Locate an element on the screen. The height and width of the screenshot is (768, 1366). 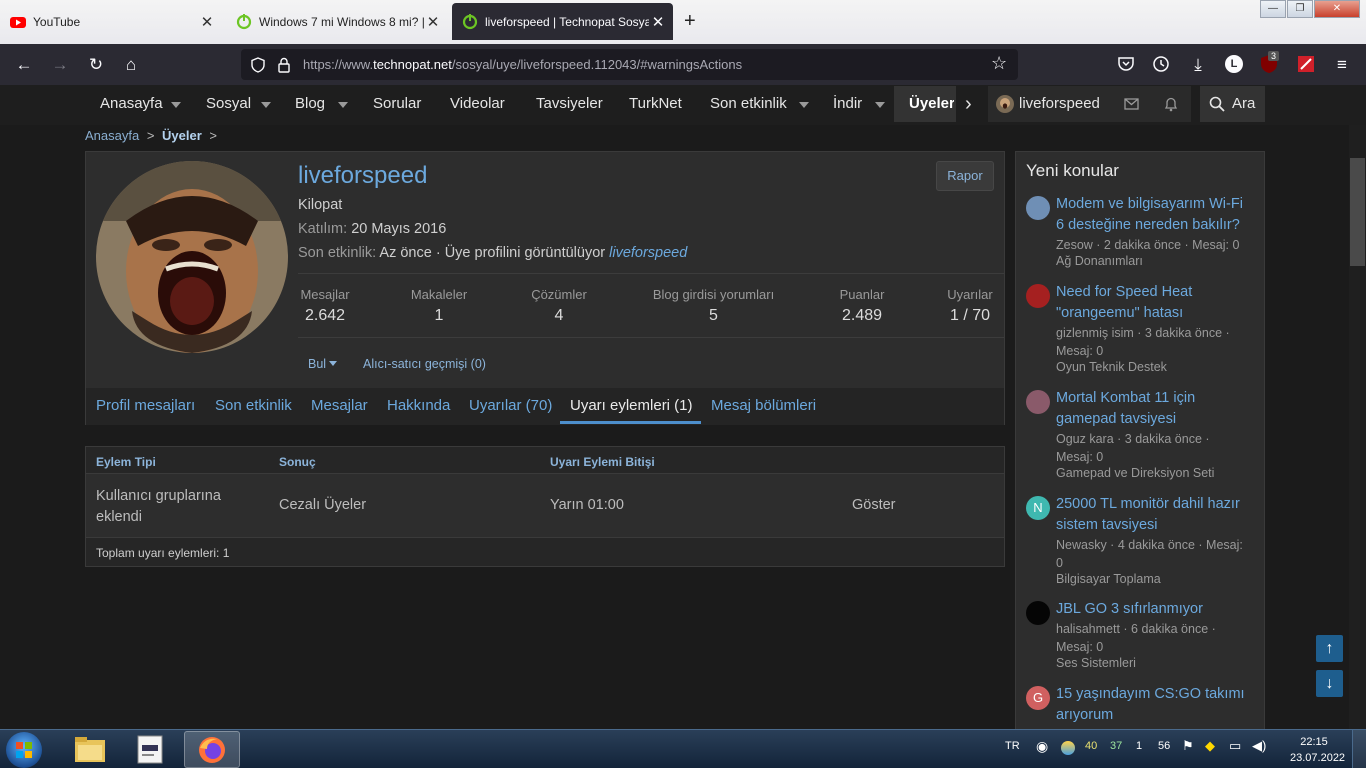
nav-sorular: Sorular is located at coordinates (397, 104).